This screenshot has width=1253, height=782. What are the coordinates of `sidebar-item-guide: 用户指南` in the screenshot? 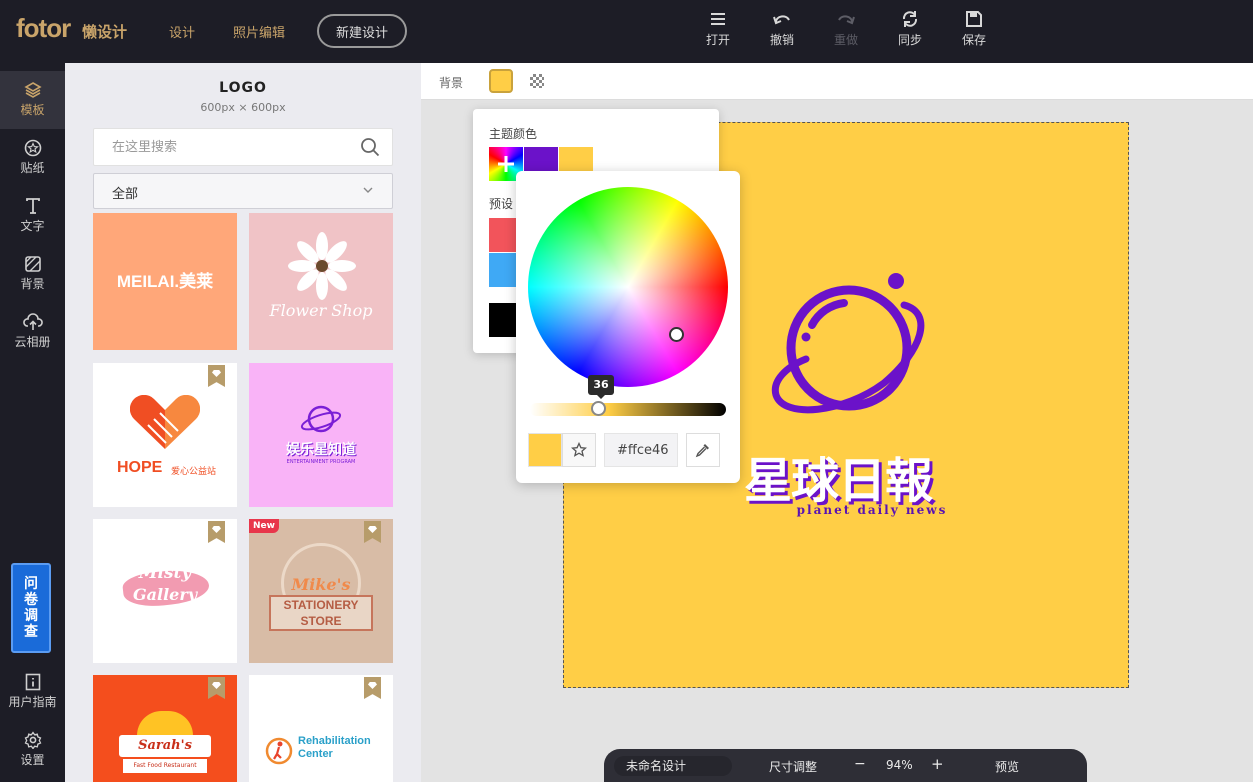 It's located at (32, 692).